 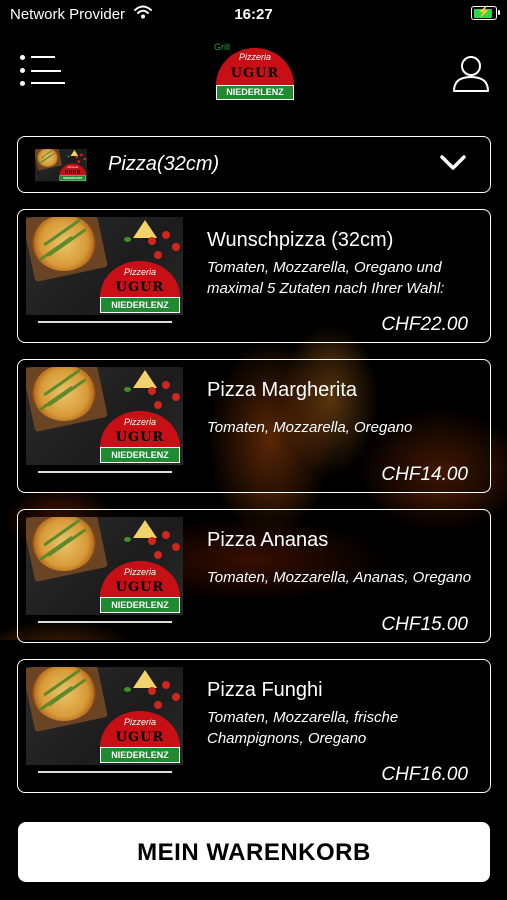 I want to click on charging-bolt-icon: ⚡, so click(x=484, y=12).